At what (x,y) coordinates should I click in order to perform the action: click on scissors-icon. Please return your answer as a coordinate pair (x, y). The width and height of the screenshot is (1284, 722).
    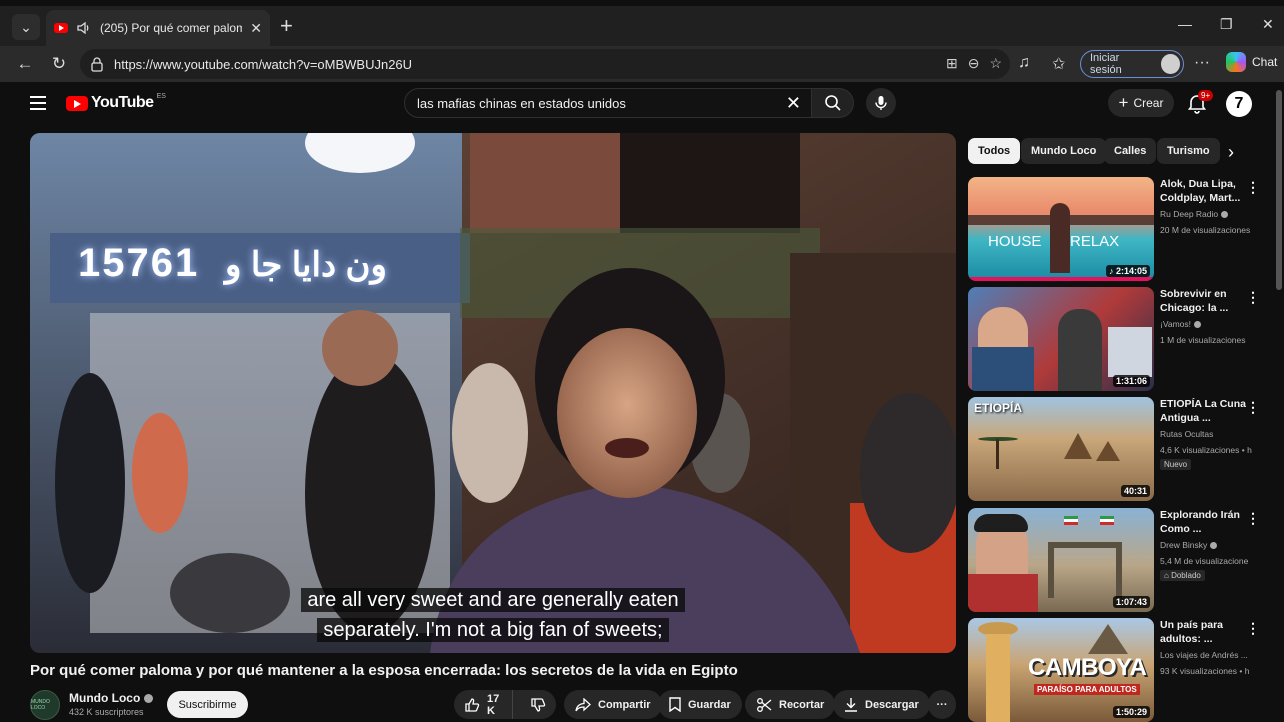
    Looking at the image, I should click on (764, 704).